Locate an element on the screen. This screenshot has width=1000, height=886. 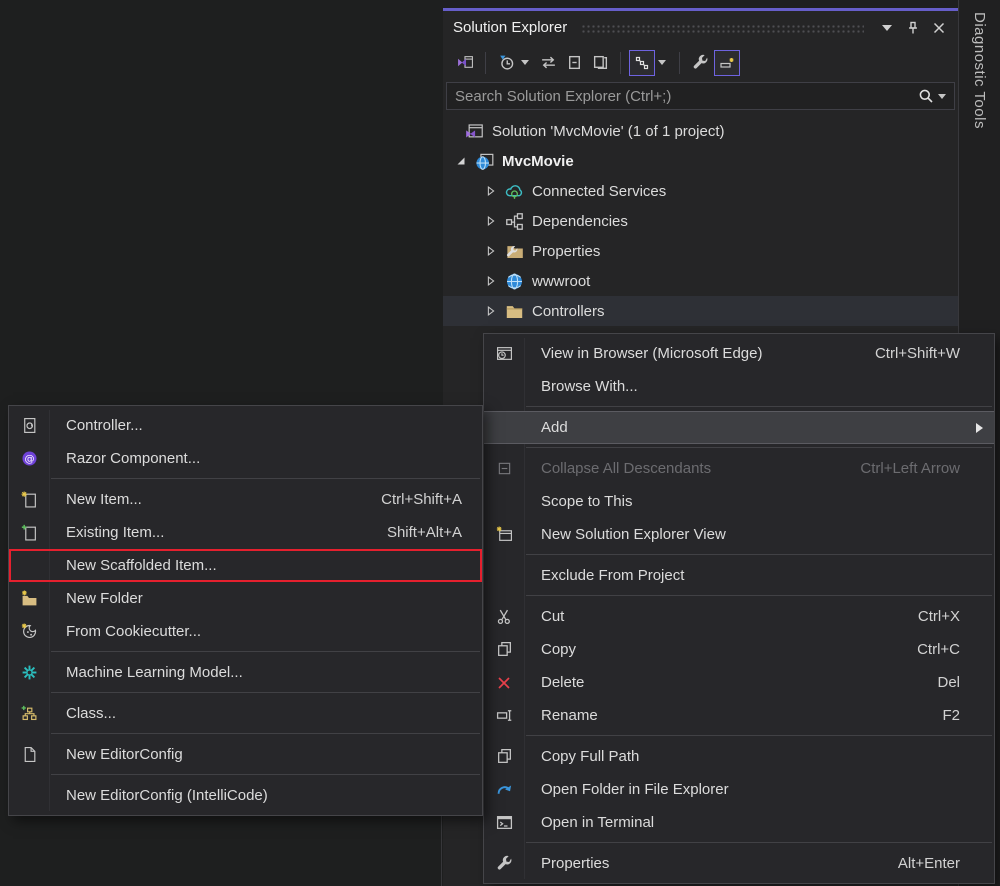
switch-views-button is located at coordinates (465, 63).